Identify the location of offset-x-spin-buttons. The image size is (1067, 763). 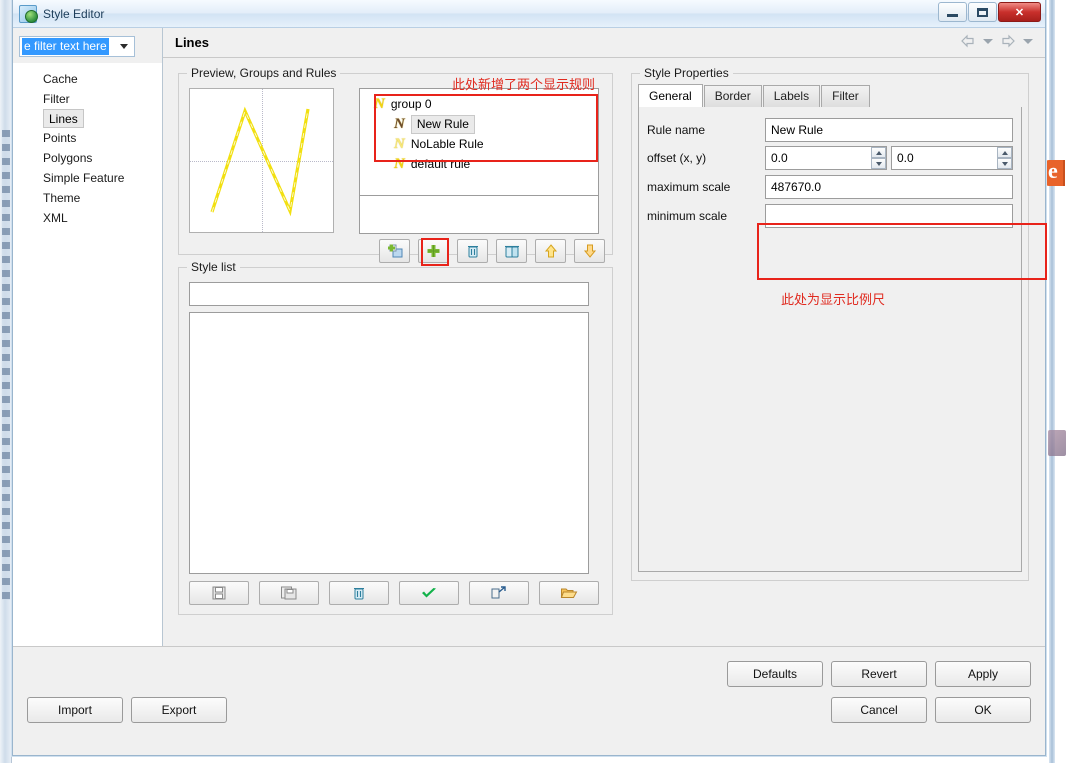
(878, 158).